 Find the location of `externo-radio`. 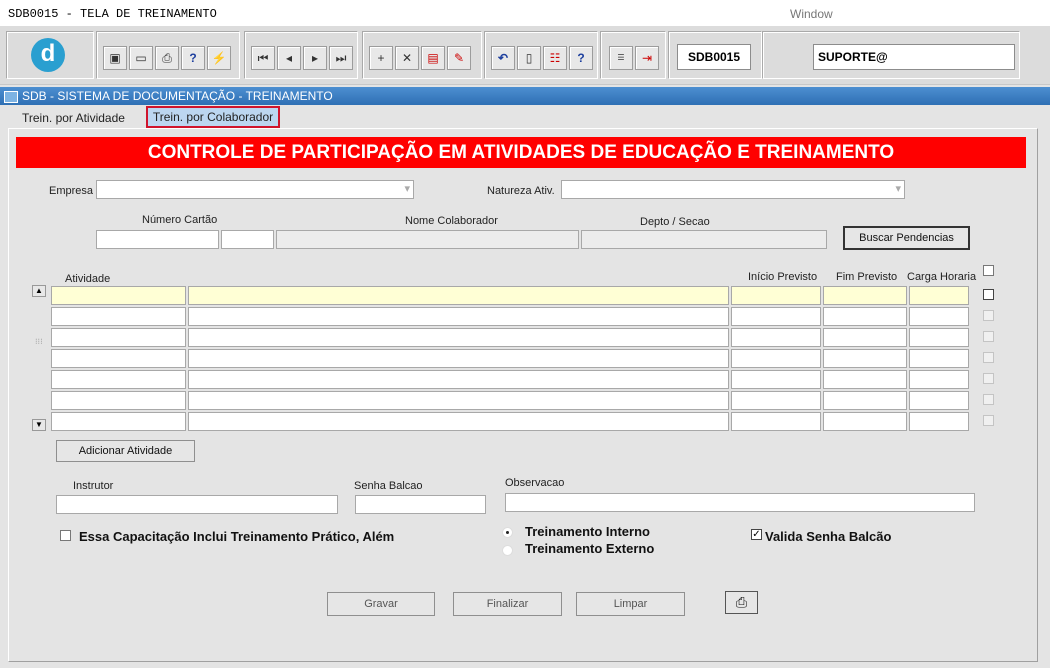

externo-radio is located at coordinates (507, 550).